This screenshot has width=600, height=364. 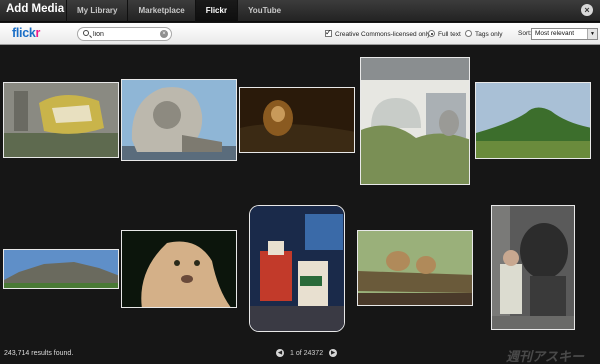 I want to click on logo-text-accent: r, so click(x=38, y=33).